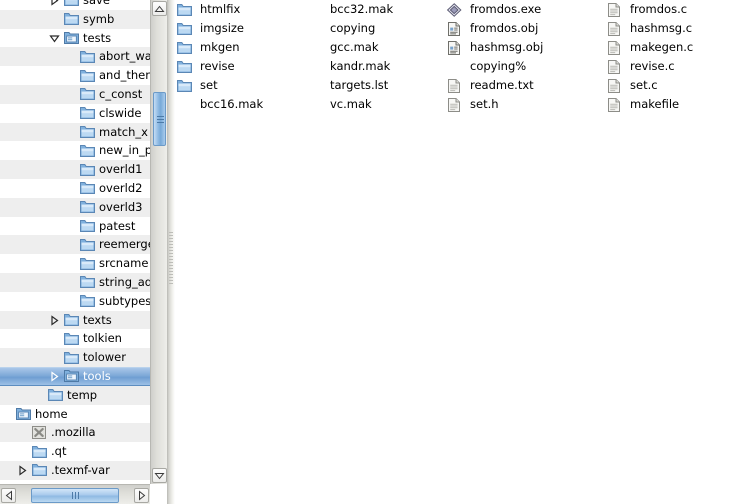 The image size is (735, 504). Describe the element at coordinates (75, 57) in the screenshot. I see `tree-item-abort_wa: abort_wa` at that location.